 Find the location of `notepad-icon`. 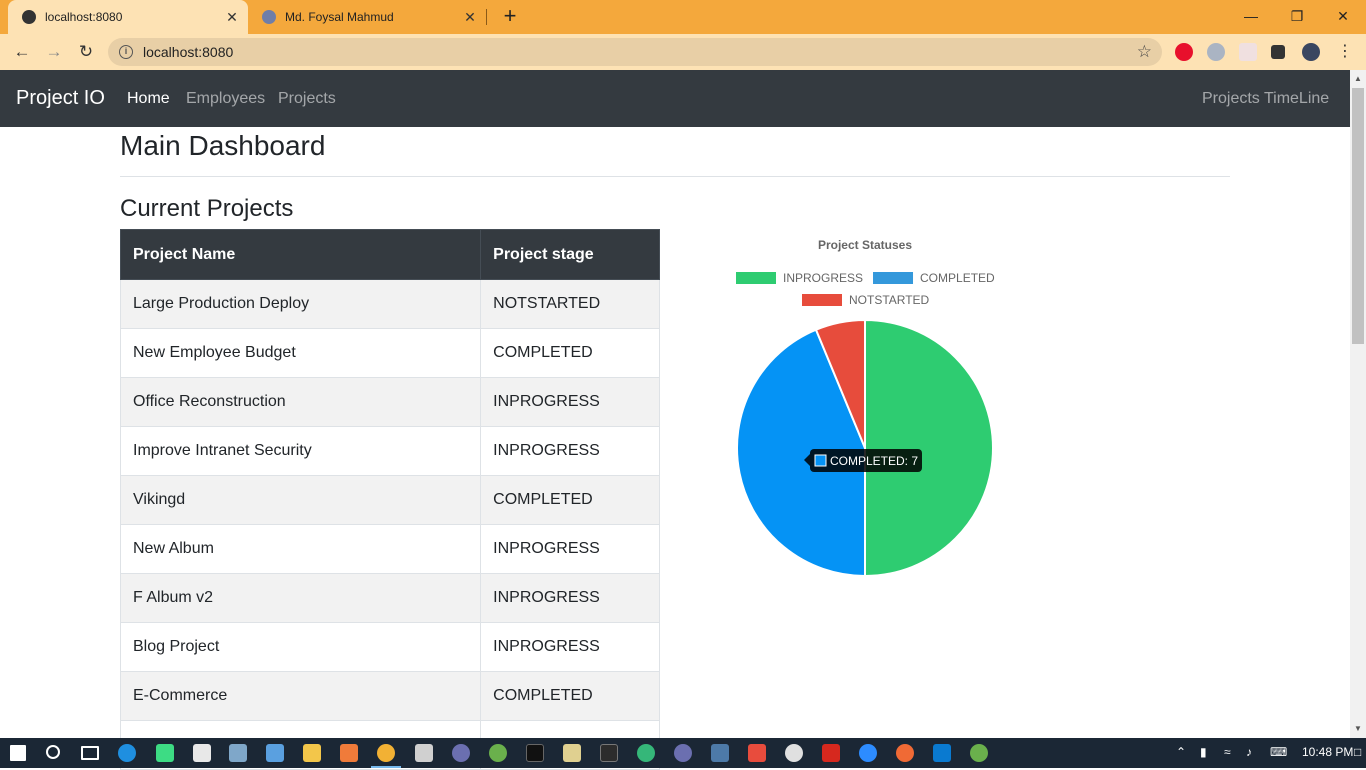

notepad-icon is located at coordinates (572, 753).